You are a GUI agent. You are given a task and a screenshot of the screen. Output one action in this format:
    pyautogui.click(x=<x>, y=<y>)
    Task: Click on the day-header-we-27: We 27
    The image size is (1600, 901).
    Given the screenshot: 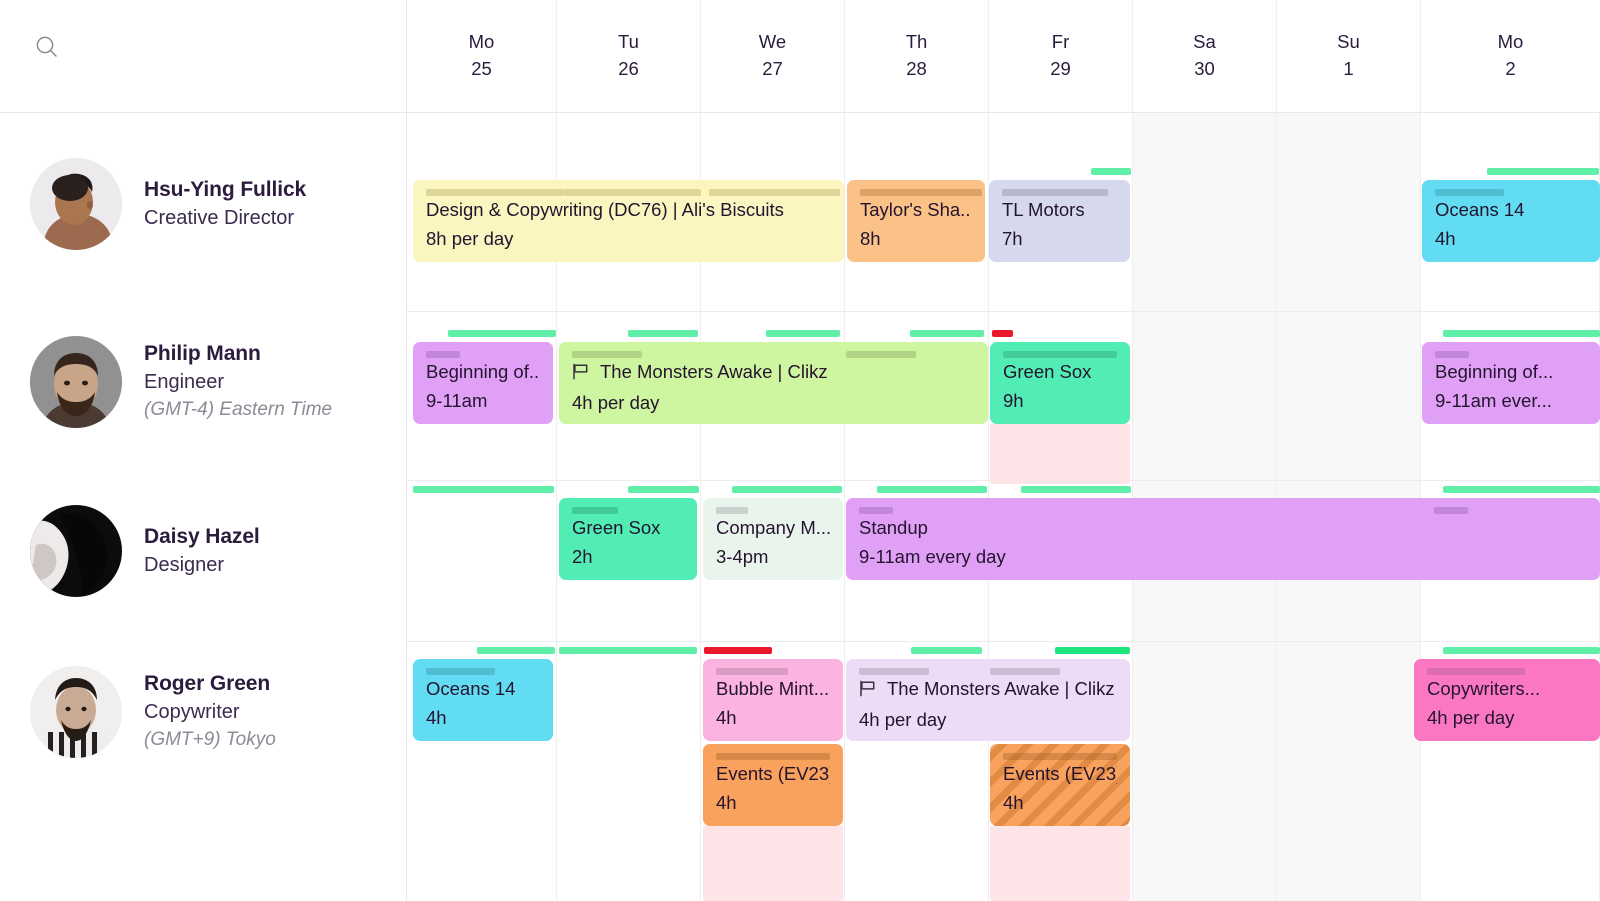 What is the action you would take?
    pyautogui.click(x=773, y=56)
    